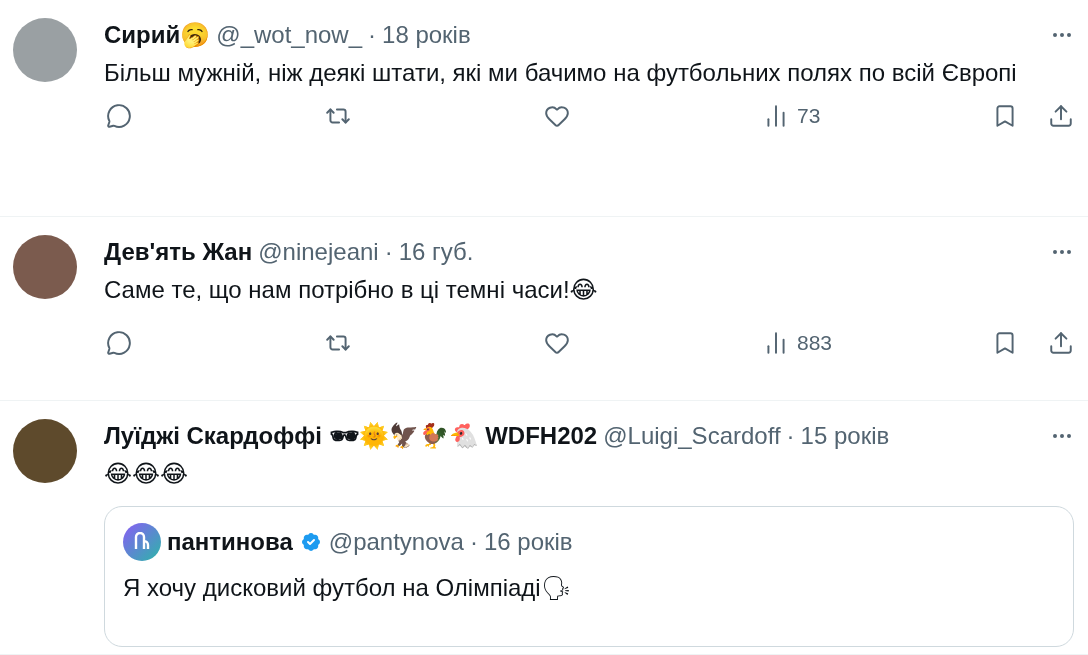 This screenshot has width=1088, height=655. What do you see at coordinates (561, 73) in the screenshot?
I see `post-text: Більш мужній, ніж деякі штати, які ми бачимо на футбольних полях по всій Європі` at bounding box center [561, 73].